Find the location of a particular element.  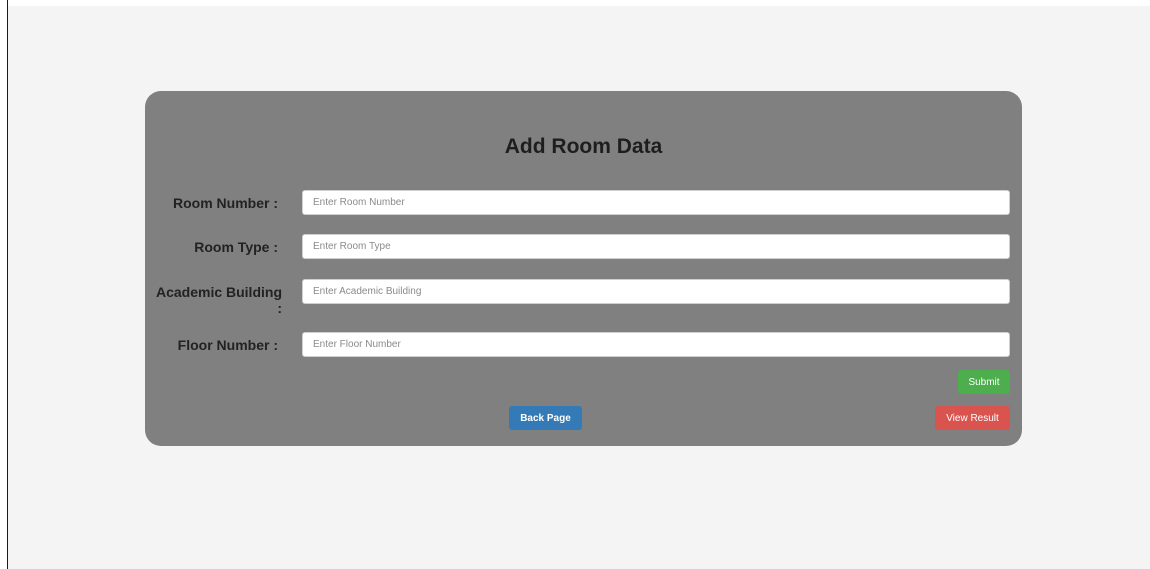

room-number-label: Room Number : is located at coordinates (225, 203).